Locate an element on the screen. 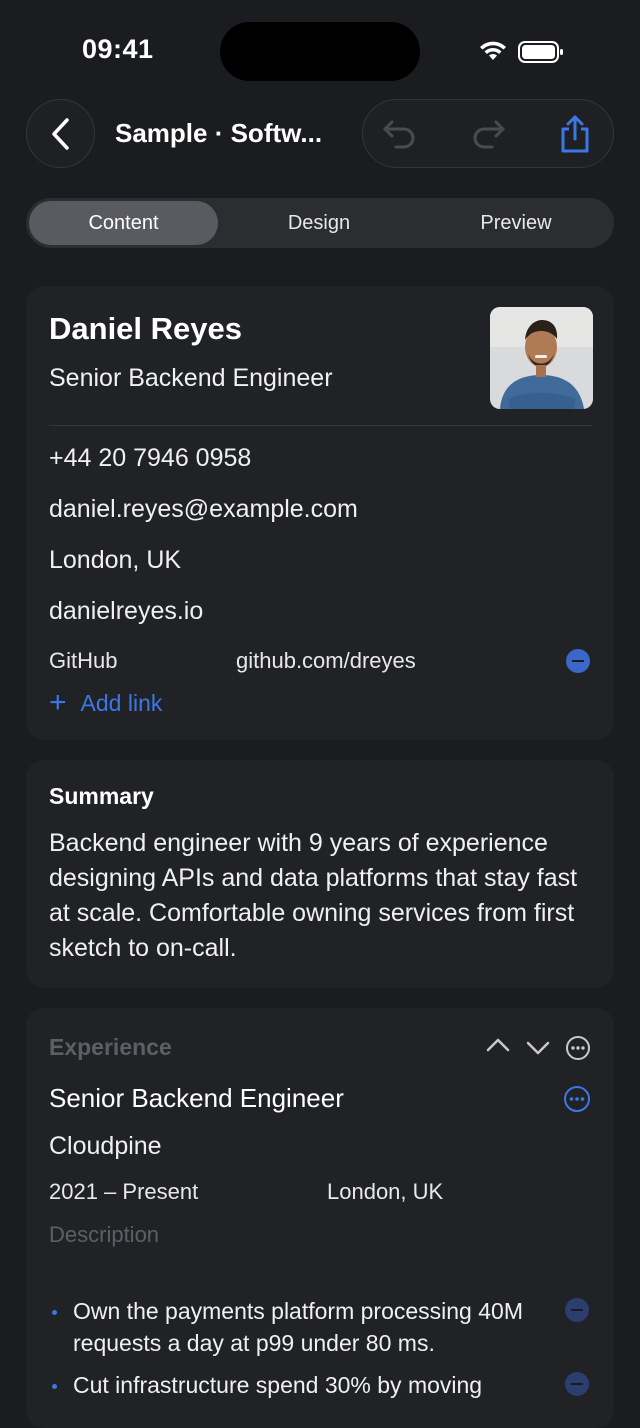 The height and width of the screenshot is (1428, 640). move-up-button is located at coordinates (498, 1047).